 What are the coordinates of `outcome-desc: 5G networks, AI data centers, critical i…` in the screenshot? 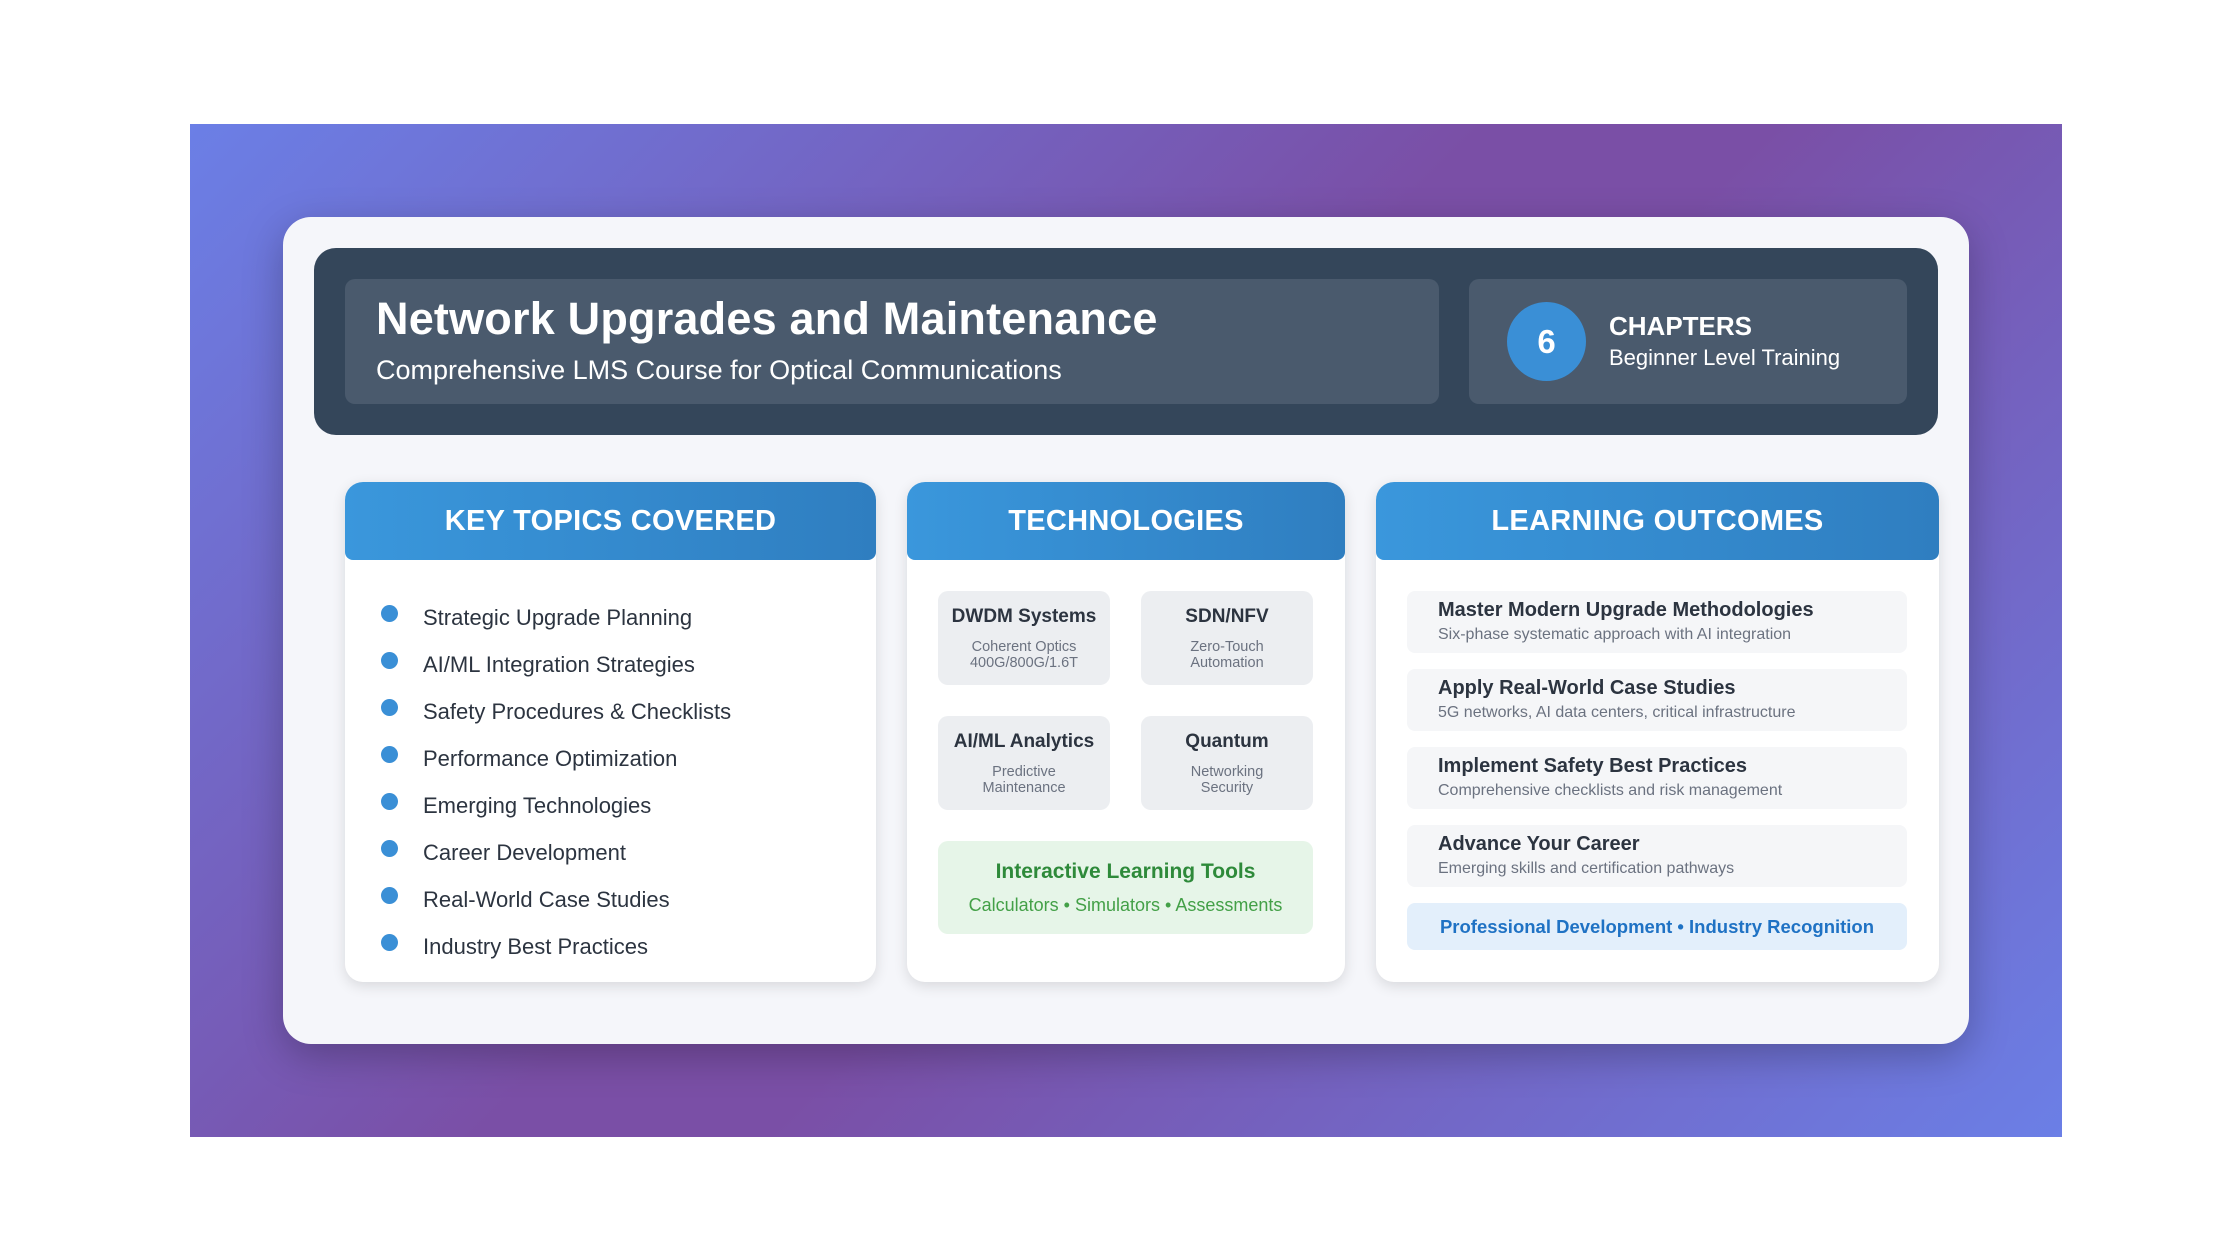 It's located at (1617, 712).